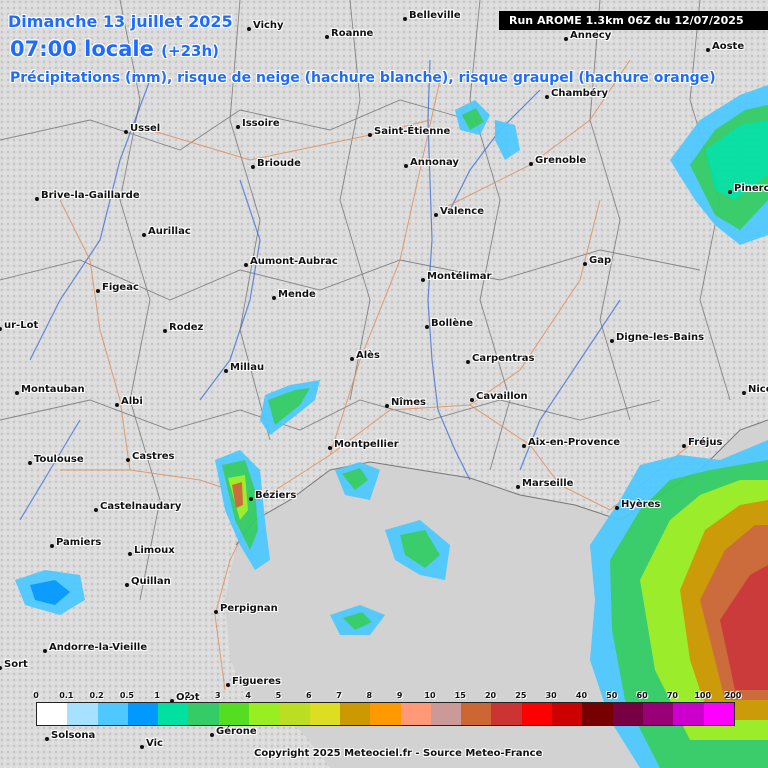  Describe the element at coordinates (521, 695) in the screenshot. I see `legend-tick-label: 25` at that location.